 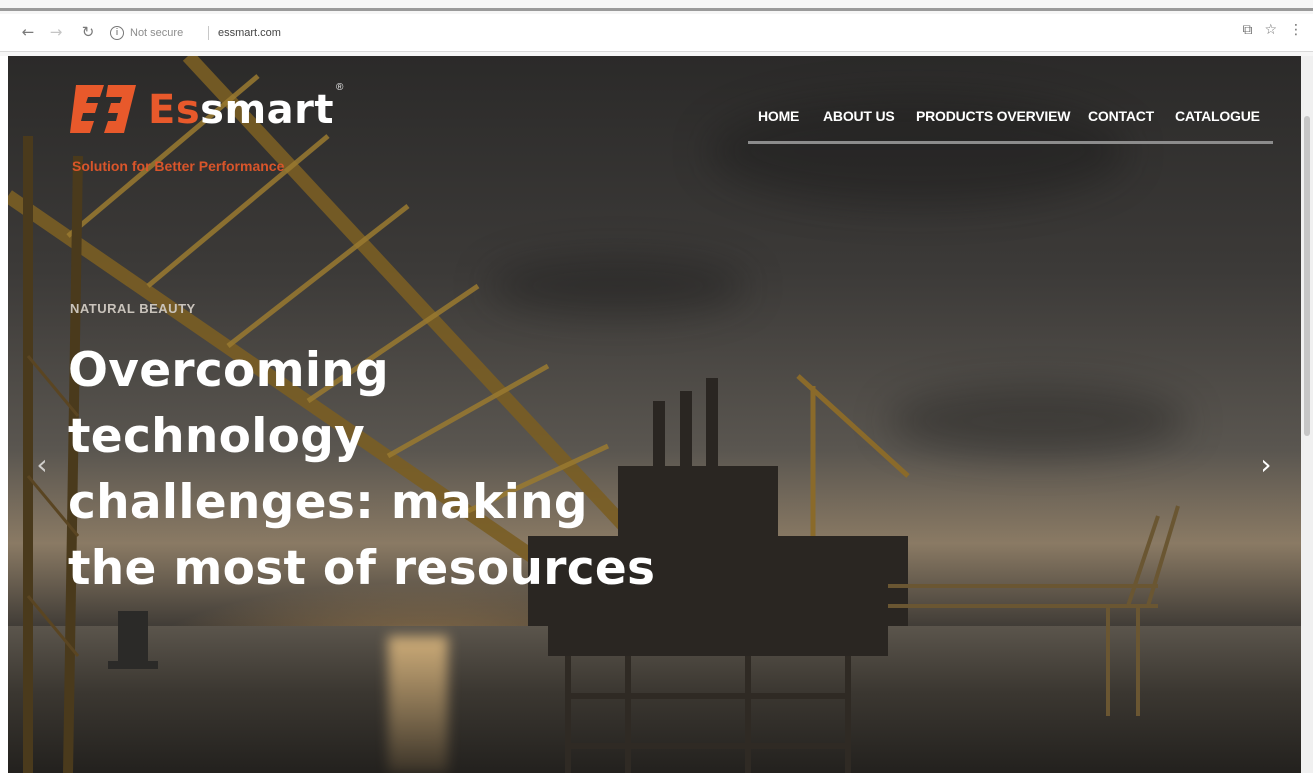 What do you see at coordinates (174, 110) in the screenshot?
I see `brand-prefix: Es` at bounding box center [174, 110].